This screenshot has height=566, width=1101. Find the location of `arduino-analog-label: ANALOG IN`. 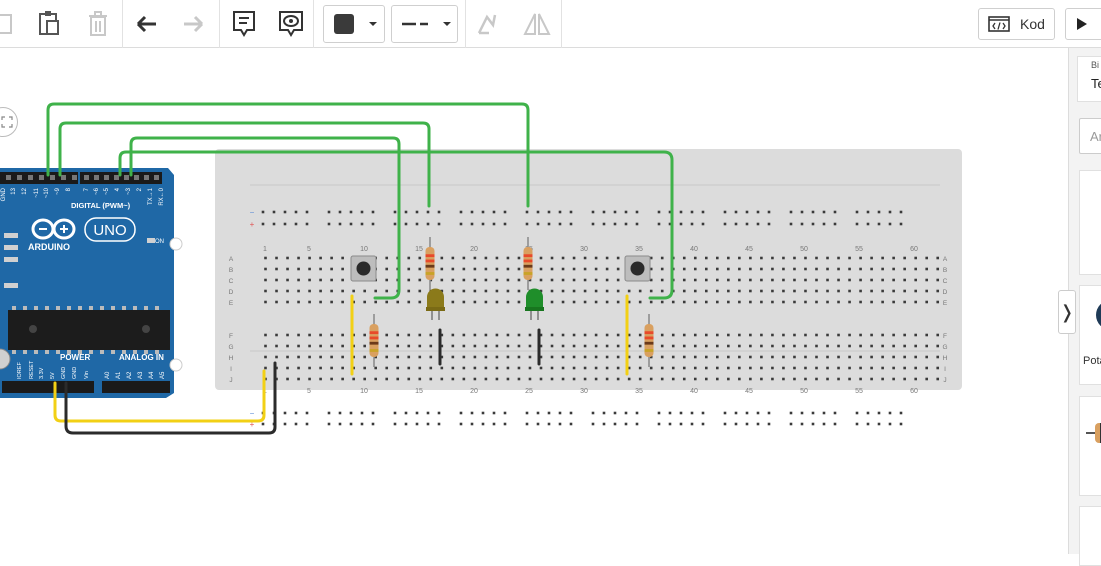

arduino-analog-label: ANALOG IN is located at coordinates (141, 357).